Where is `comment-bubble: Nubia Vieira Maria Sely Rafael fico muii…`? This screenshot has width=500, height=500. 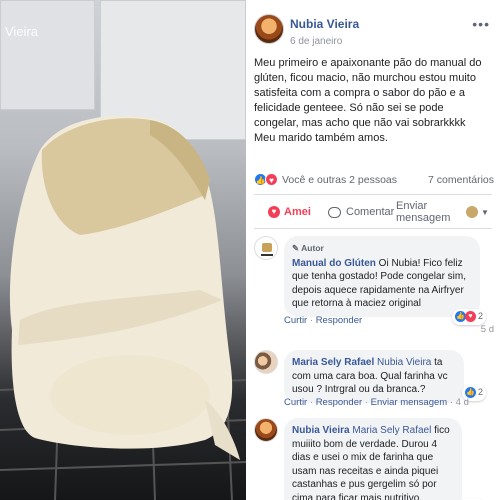
comment-bubble: Nubia Vieira Maria Sely Rafael fico muii… is located at coordinates (384, 459).